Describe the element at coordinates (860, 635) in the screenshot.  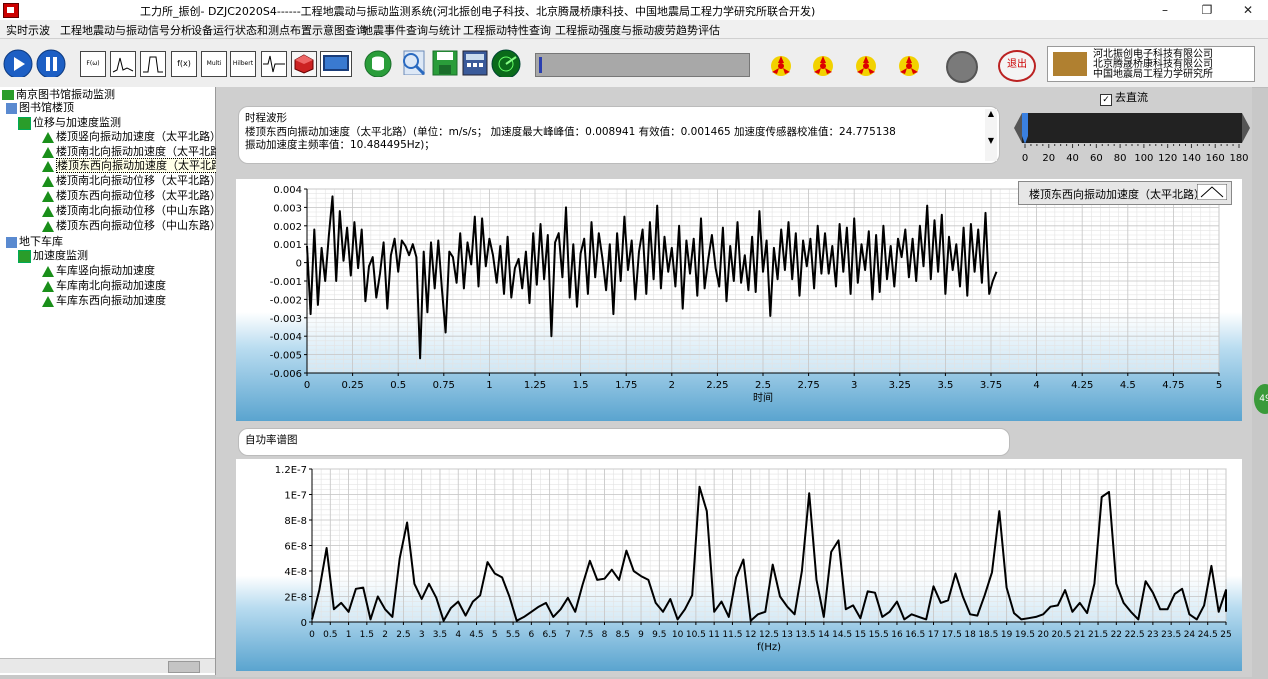
I see `x-tick-label: 15` at that location.